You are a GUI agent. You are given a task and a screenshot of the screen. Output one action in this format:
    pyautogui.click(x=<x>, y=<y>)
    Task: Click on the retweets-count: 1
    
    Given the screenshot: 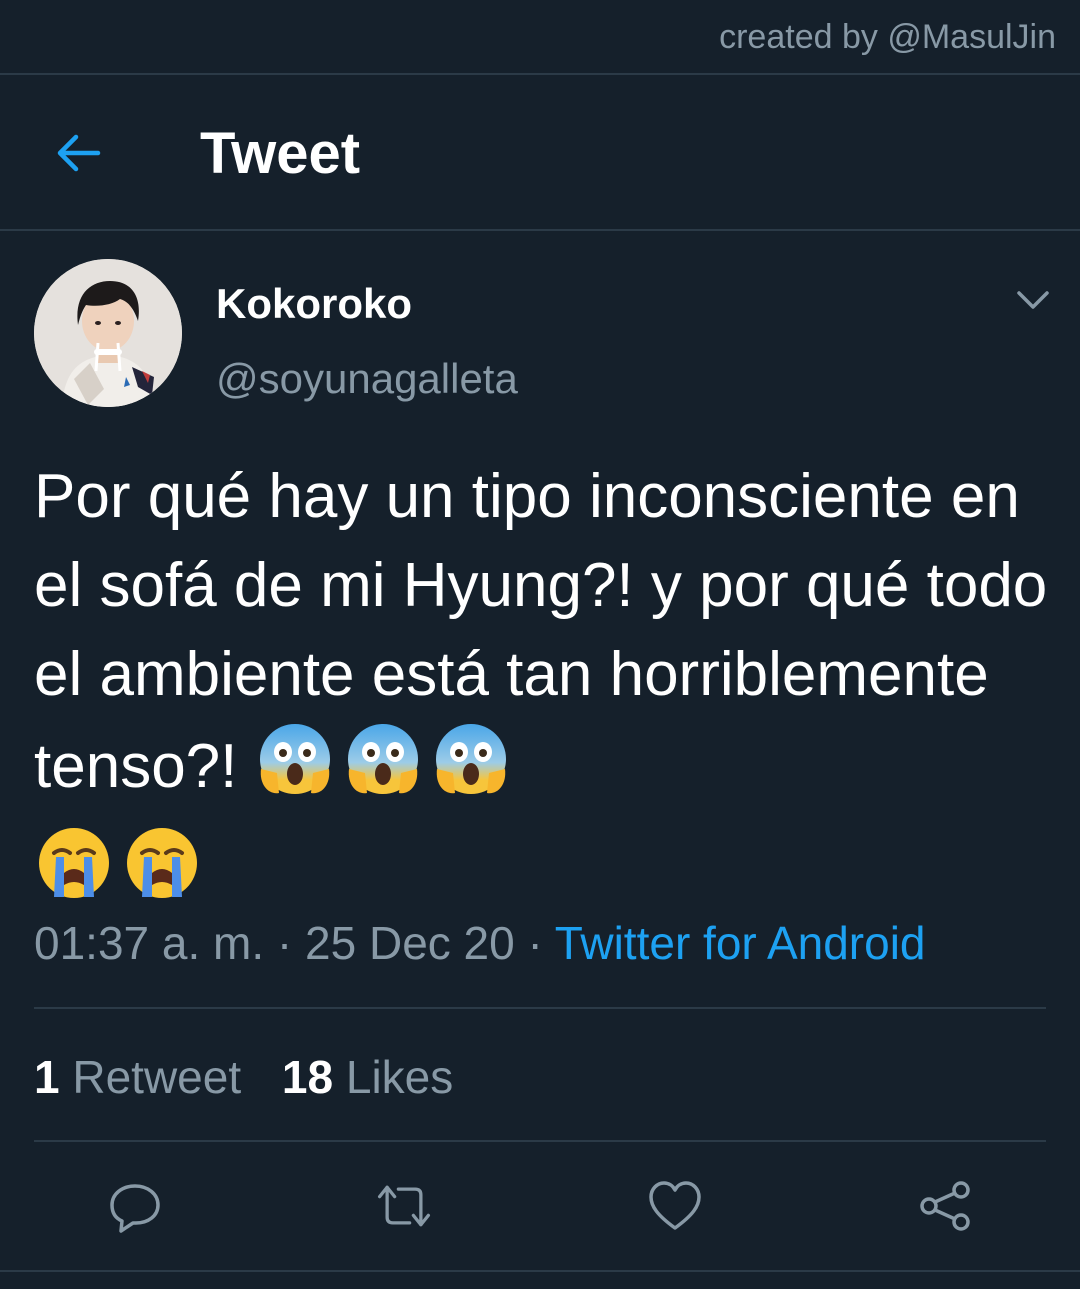 What is the action you would take?
    pyautogui.click(x=47, y=1077)
    